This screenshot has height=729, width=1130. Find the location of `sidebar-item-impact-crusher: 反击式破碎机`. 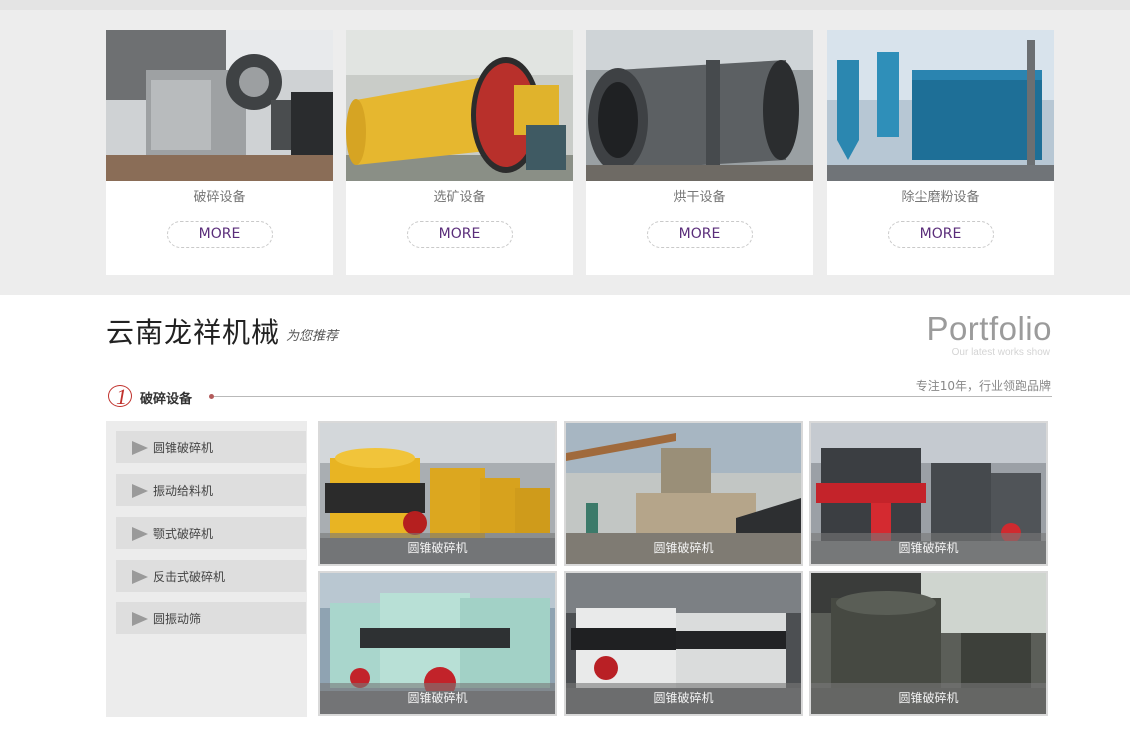

sidebar-item-impact-crusher: 反击式破碎机 is located at coordinates (211, 576).